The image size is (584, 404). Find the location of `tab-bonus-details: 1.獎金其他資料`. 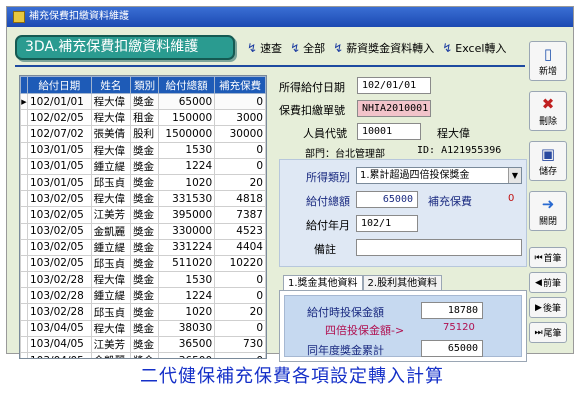

tab-bonus-details: 1.獎金其他資料 is located at coordinates (323, 283).